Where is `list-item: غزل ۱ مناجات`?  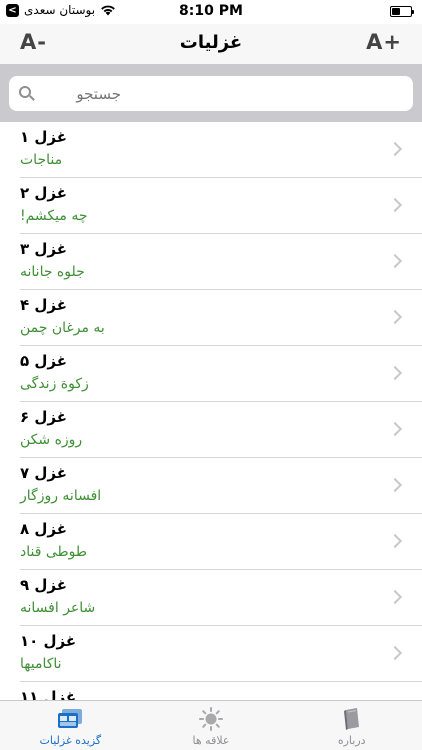 list-item: غزل ۱ مناجات is located at coordinates (211, 150).